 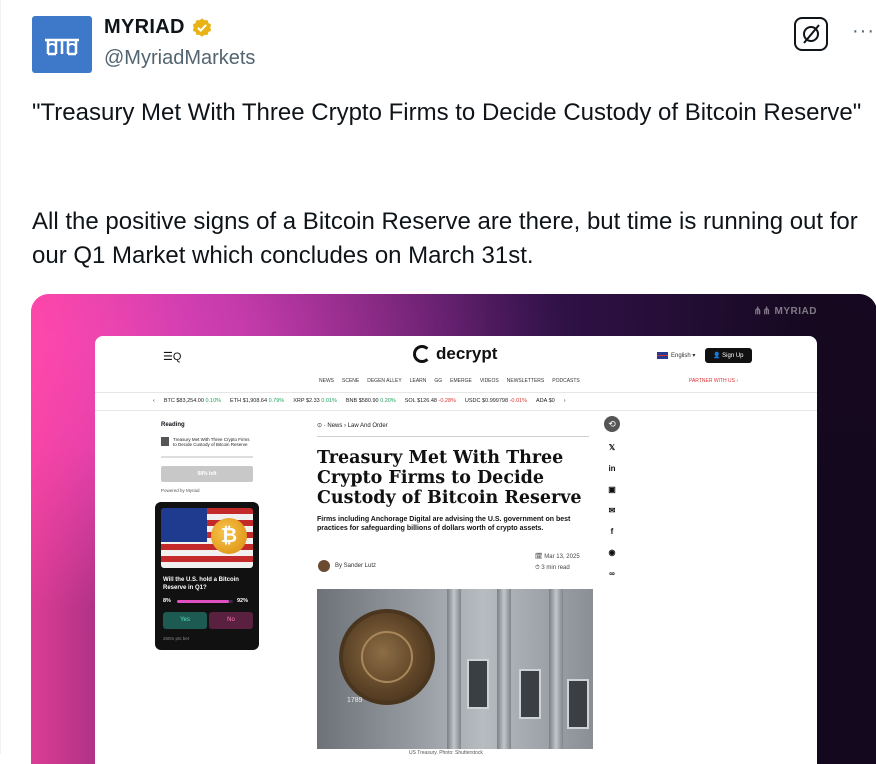 What do you see at coordinates (165, 441) in the screenshot?
I see `reading-thumb` at bounding box center [165, 441].